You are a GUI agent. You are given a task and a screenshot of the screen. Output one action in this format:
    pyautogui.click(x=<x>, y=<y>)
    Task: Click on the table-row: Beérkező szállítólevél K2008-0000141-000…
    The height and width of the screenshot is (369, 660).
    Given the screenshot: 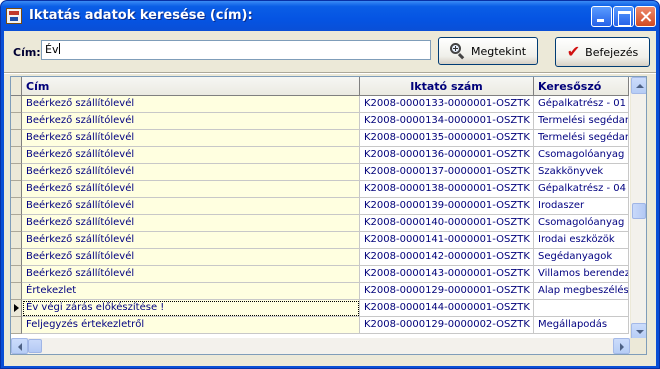 What is the action you would take?
    pyautogui.click(x=320, y=240)
    